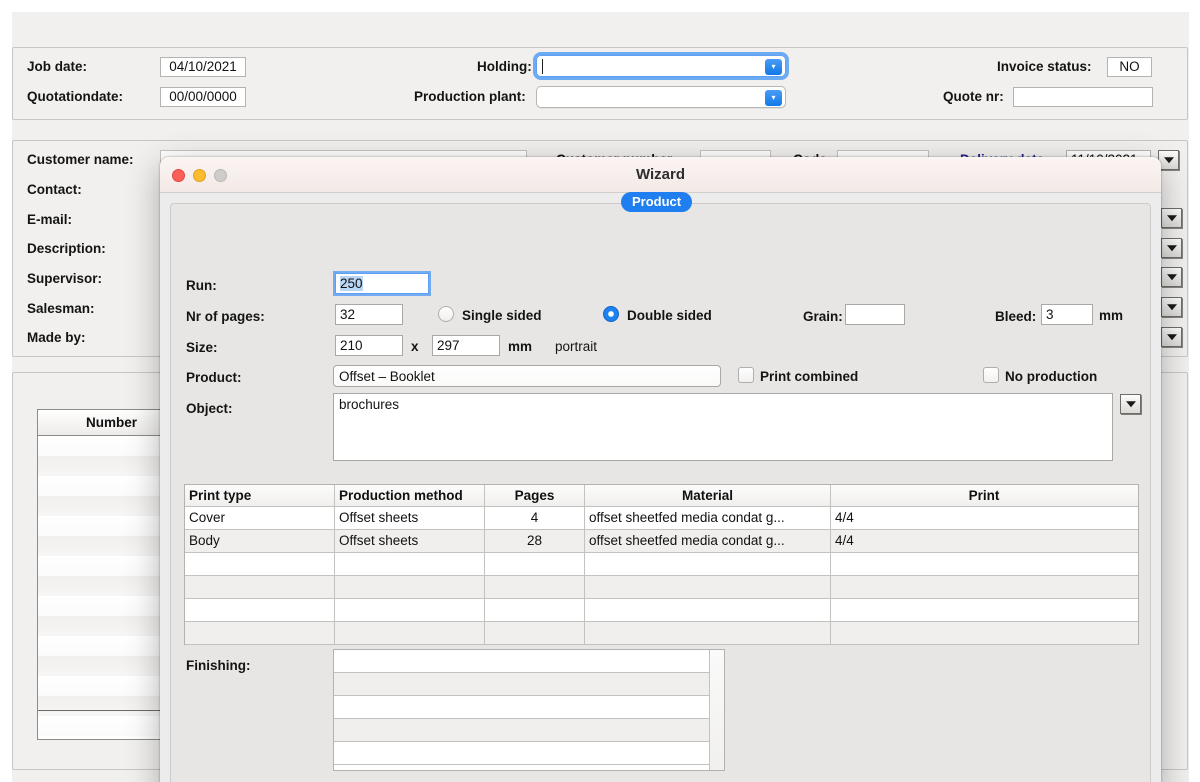 The width and height of the screenshot is (1200, 782). What do you see at coordinates (466, 345) in the screenshot?
I see `size-height-input: 297` at bounding box center [466, 345].